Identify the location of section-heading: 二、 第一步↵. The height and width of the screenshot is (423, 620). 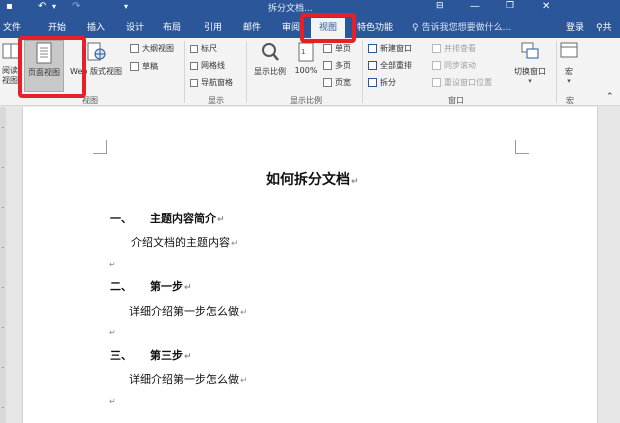
(151, 286).